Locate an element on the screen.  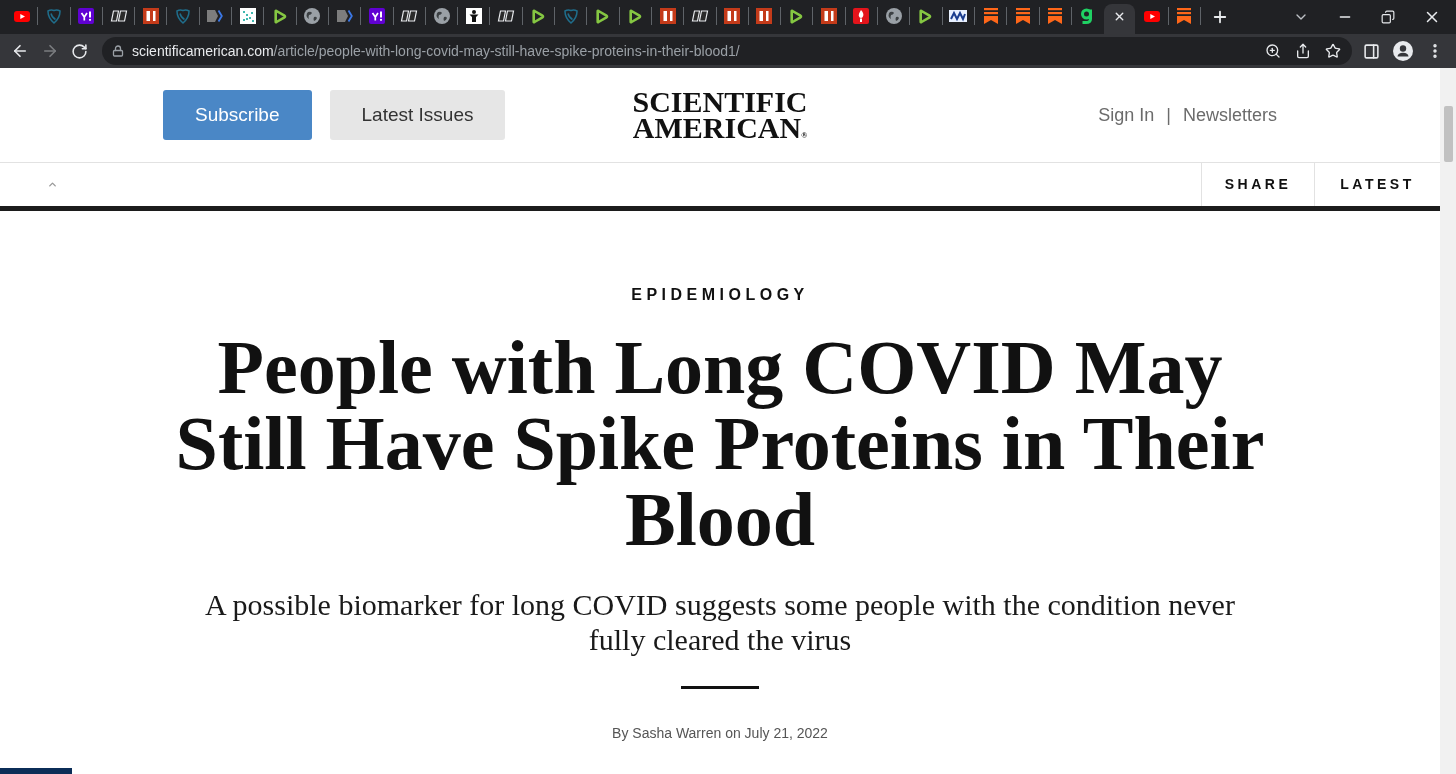
plus-icon is located at coordinates (1220, 17).